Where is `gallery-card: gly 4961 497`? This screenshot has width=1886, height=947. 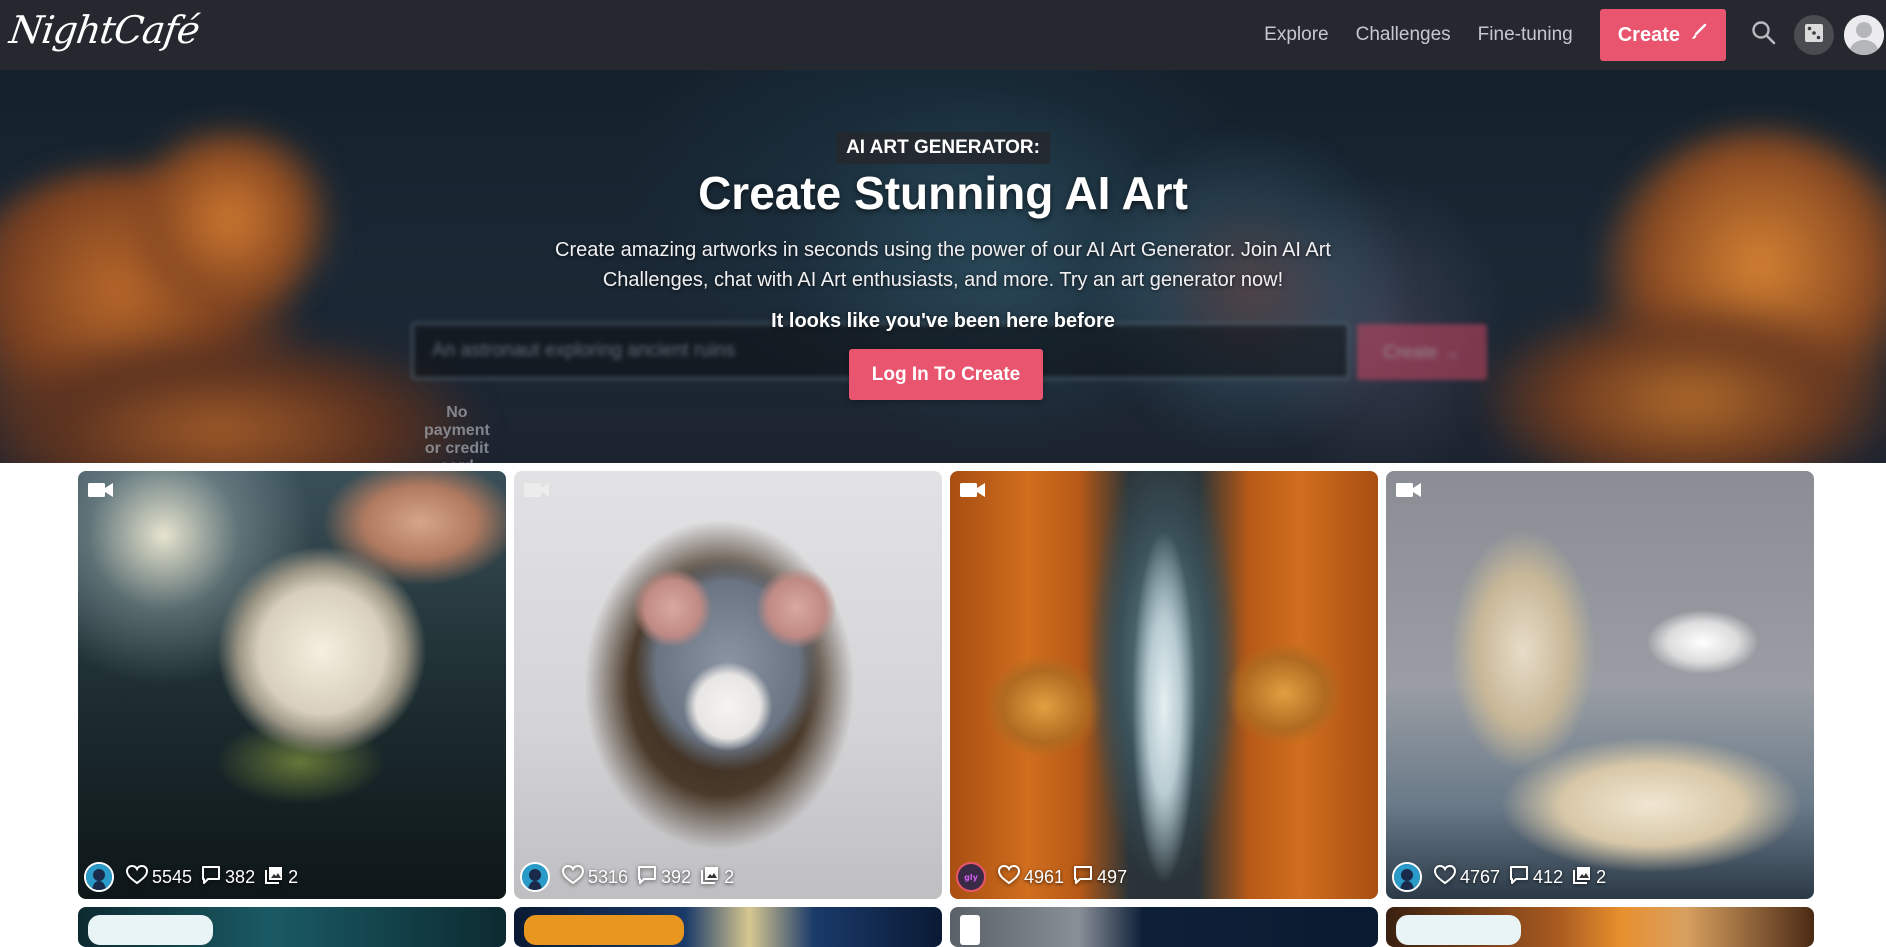
gallery-card: gly 4961 497 is located at coordinates (1164, 685).